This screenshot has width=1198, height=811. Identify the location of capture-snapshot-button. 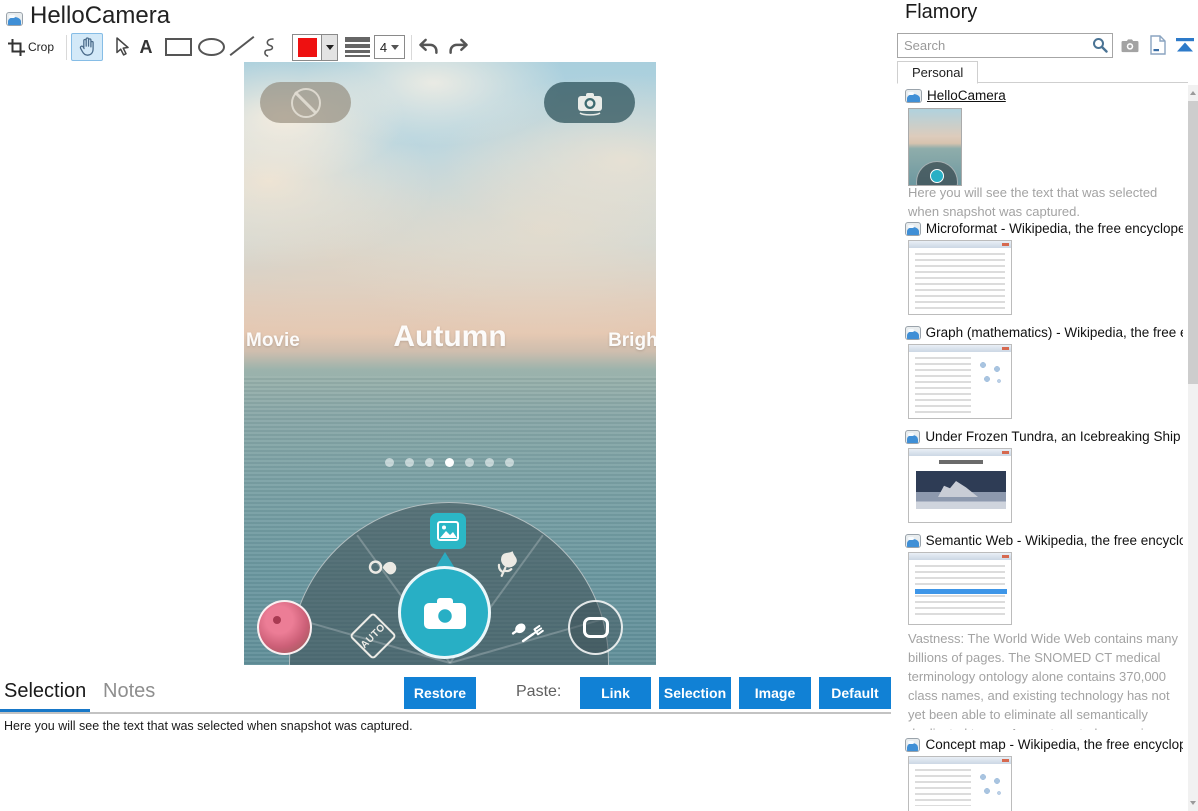
(1130, 45).